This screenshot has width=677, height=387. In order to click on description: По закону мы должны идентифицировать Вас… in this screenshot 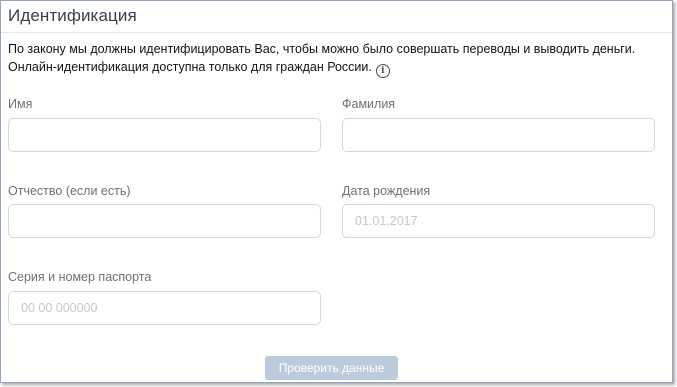, I will do `click(340, 59)`.